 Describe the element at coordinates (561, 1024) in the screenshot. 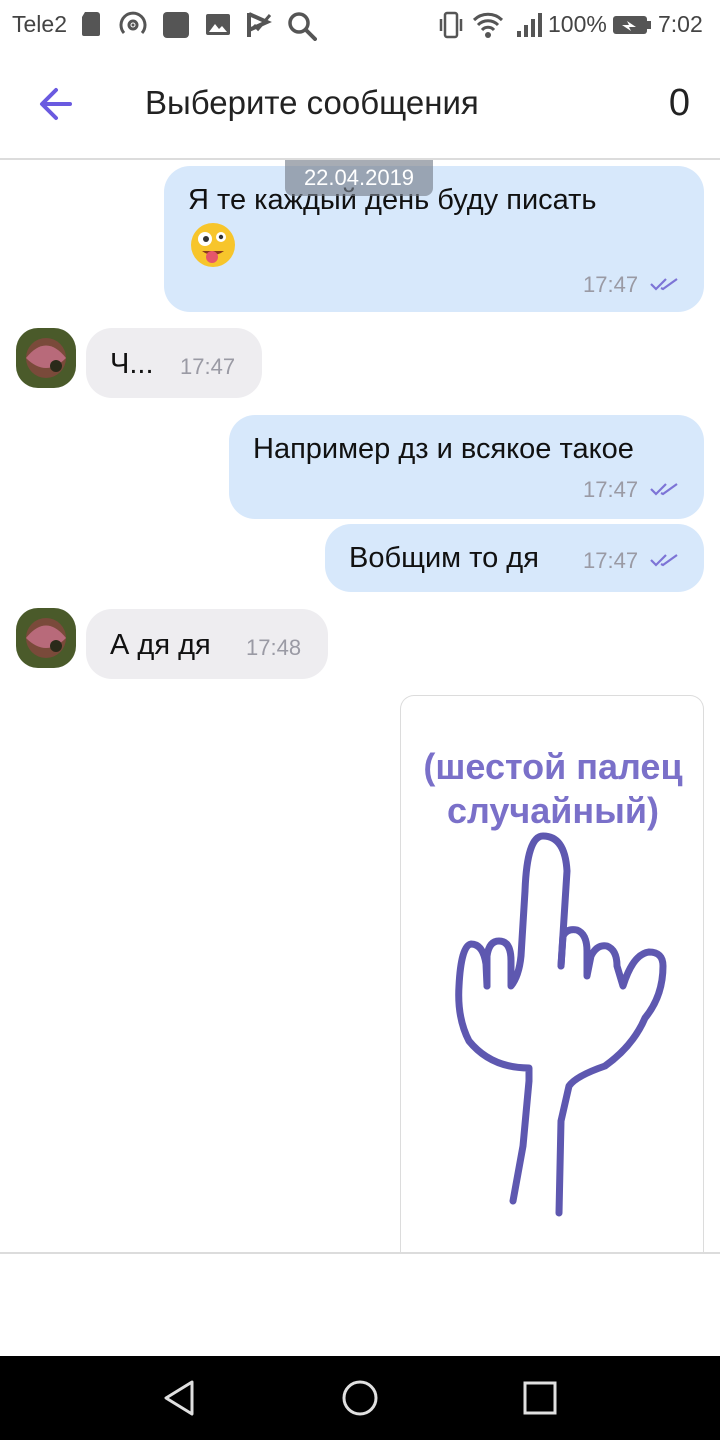

I see `six-finger-hand-drawing` at that location.